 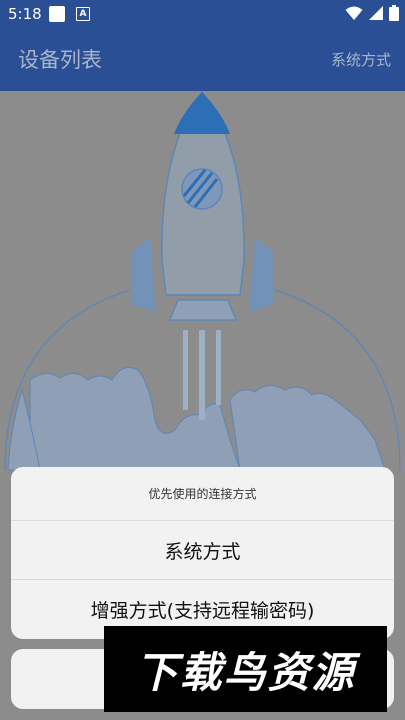 I want to click on app-badge-icon: A, so click(x=83, y=14).